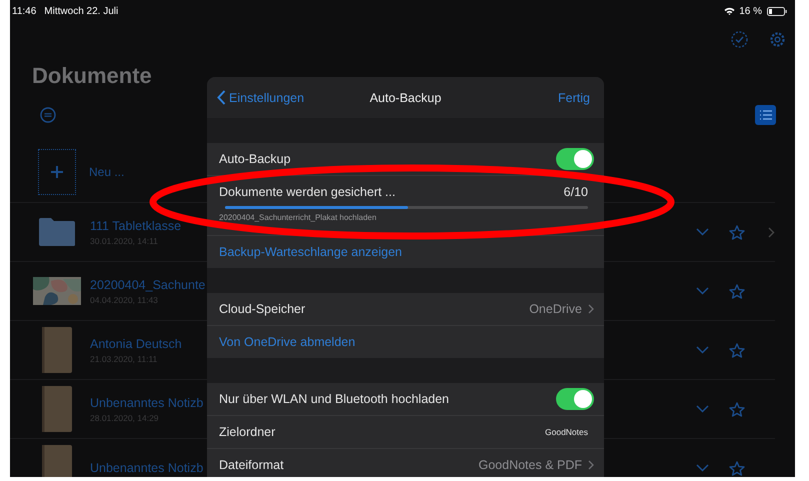 This screenshot has height=481, width=809. Describe the element at coordinates (221, 97) in the screenshot. I see `chevron-left-icon` at that location.